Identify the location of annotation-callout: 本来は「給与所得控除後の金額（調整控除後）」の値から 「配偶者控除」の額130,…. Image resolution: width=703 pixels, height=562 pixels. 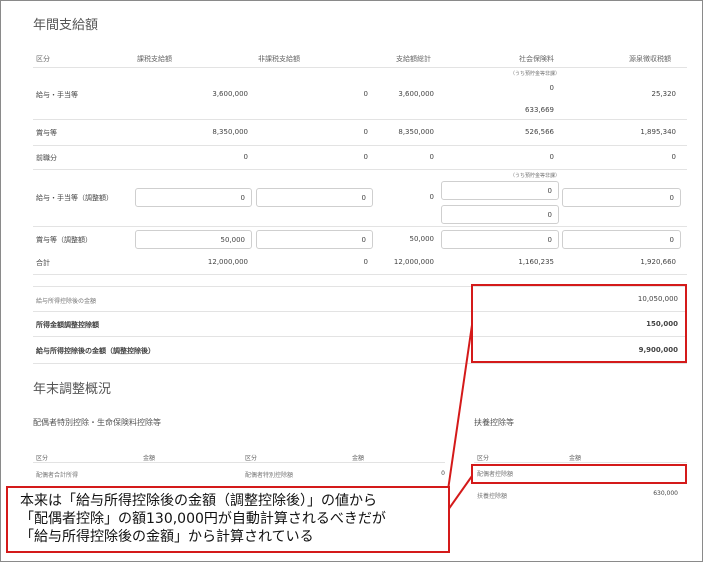
(228, 519).